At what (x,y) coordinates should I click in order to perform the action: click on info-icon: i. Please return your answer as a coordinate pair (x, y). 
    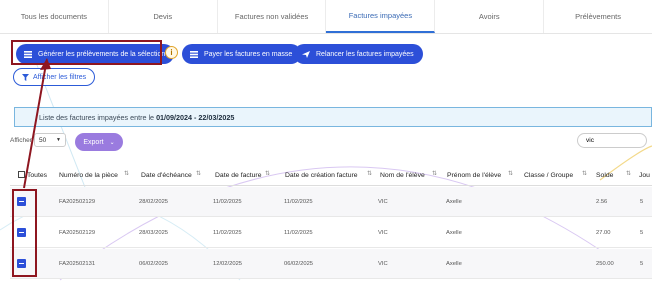
    Looking at the image, I should click on (171, 52).